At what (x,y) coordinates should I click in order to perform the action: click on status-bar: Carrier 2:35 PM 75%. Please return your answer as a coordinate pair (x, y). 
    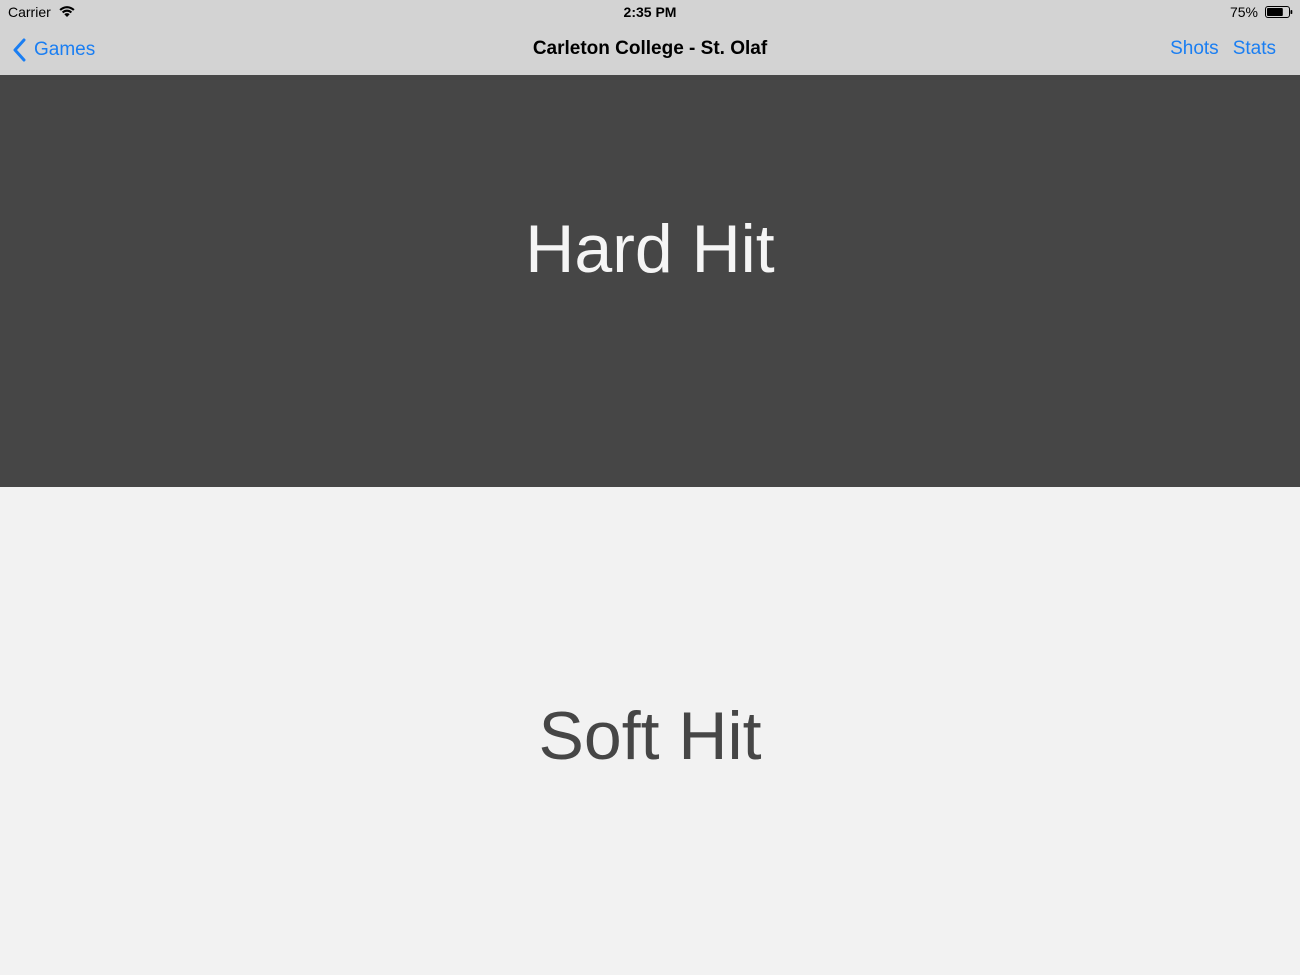
    Looking at the image, I should click on (650, 12).